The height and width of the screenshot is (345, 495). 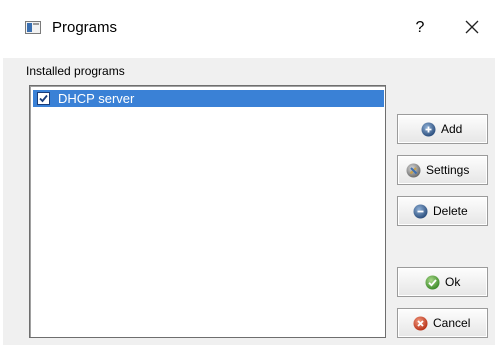 I want to click on window-title: Programs, so click(x=85, y=27).